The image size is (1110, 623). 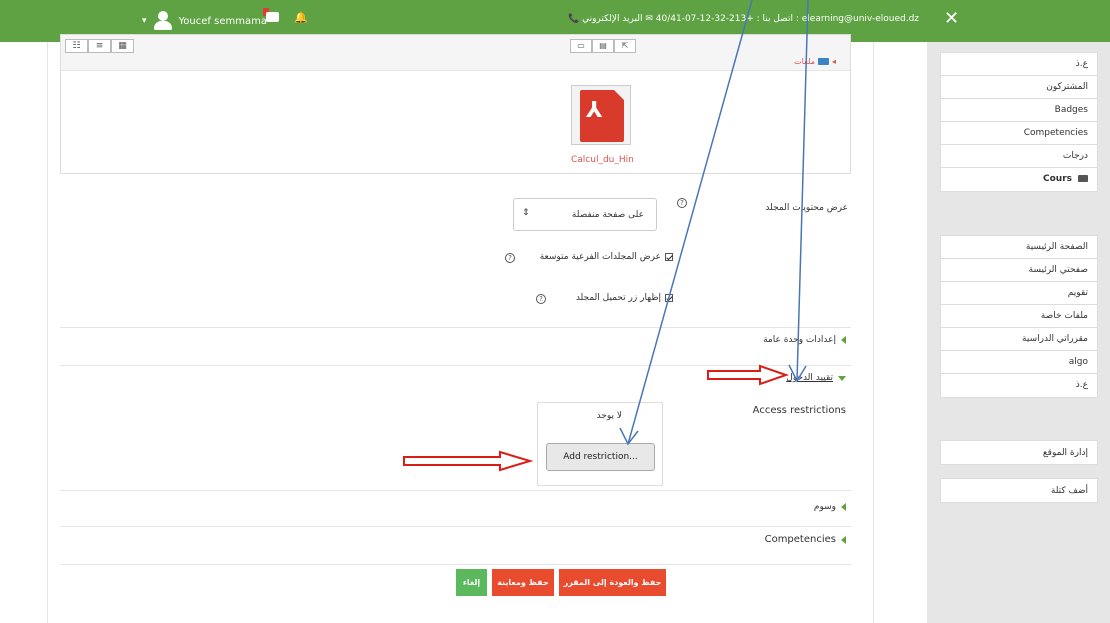 What do you see at coordinates (1019, 339) in the screenshot?
I see `sidebar-item-my-courses: مقرراتي الدراسية` at bounding box center [1019, 339].